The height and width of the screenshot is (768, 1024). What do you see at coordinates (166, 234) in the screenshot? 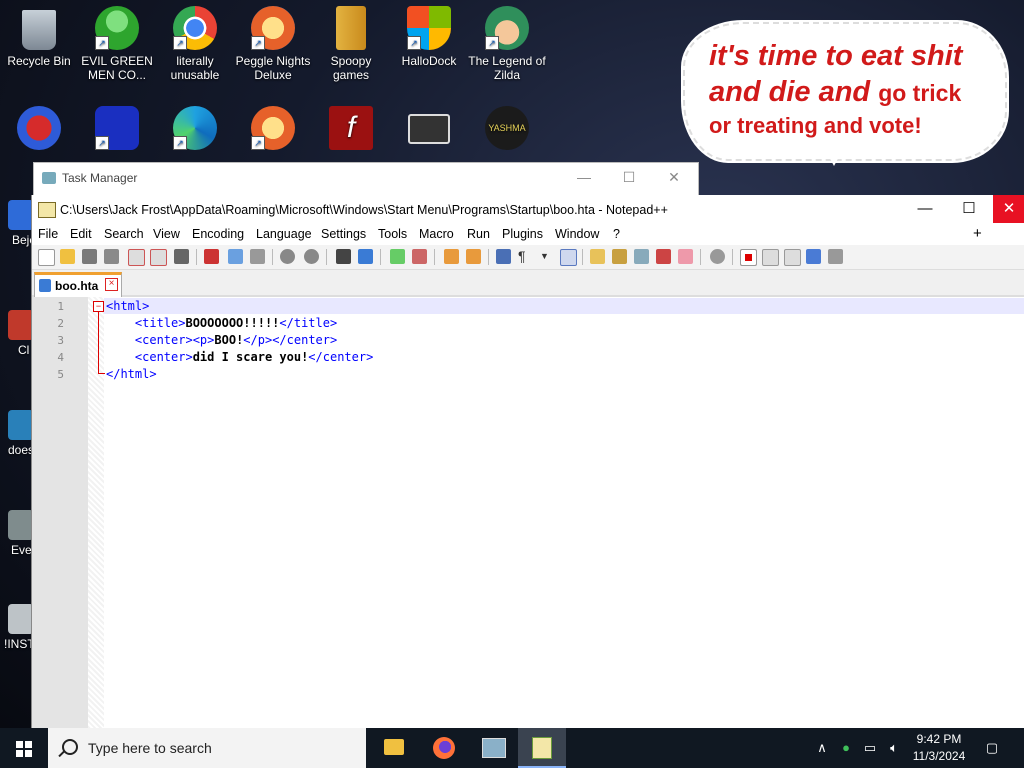
I see `menu-view: View` at bounding box center [166, 234].